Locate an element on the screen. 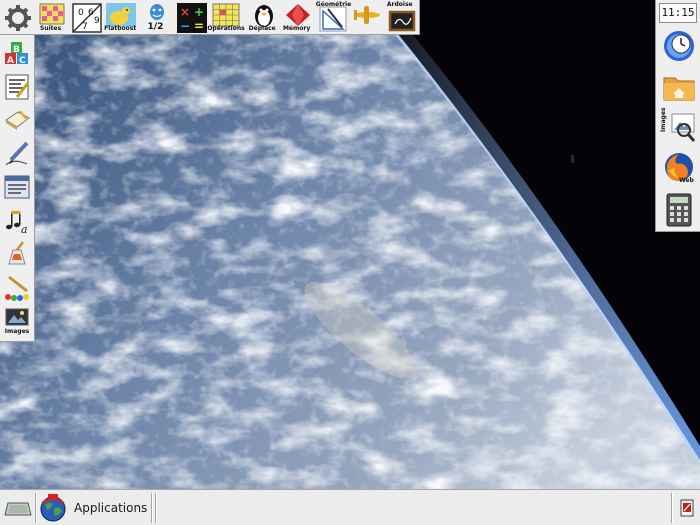 This screenshot has height=525, width=700. left-launcher-item-0: A C B is located at coordinates (17, 53).